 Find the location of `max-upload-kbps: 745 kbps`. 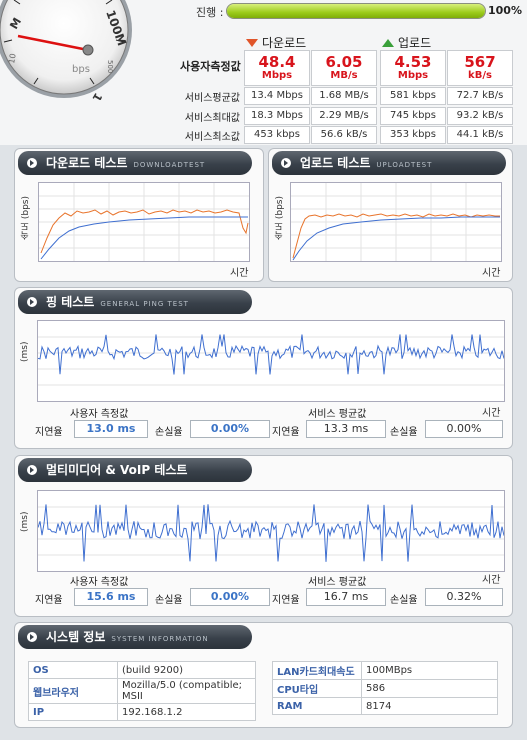

max-upload-kbps: 745 kbps is located at coordinates (413, 116).